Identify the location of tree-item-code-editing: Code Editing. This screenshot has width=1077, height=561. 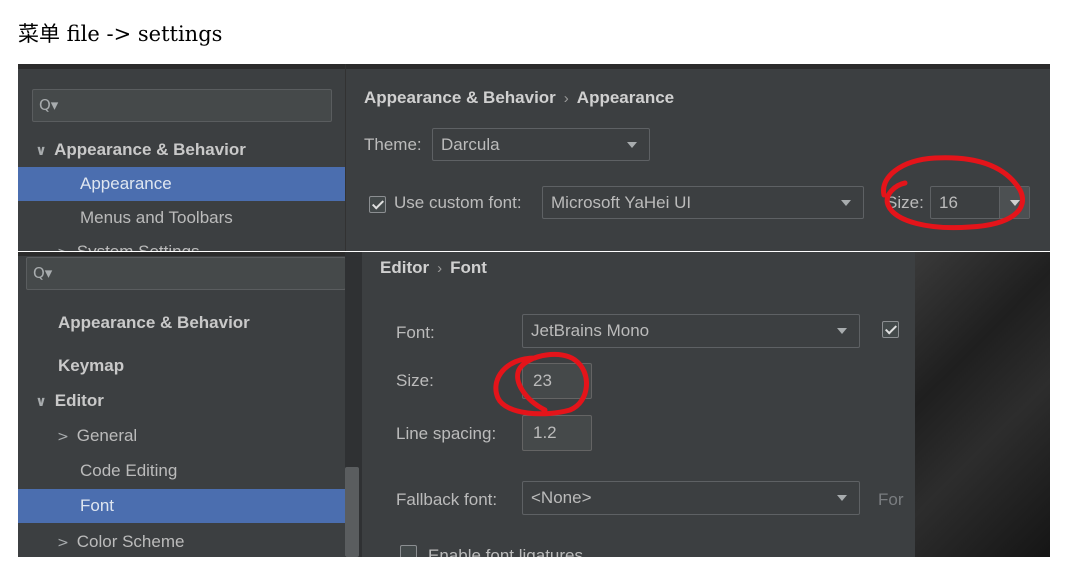
(181, 471).